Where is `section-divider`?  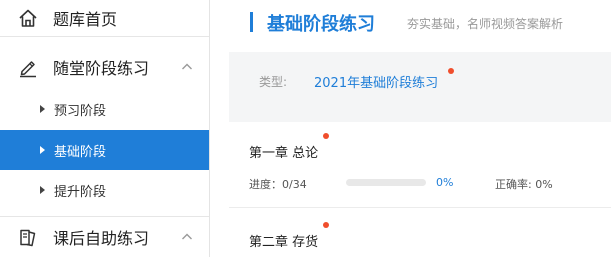 section-divider is located at coordinates (420, 116).